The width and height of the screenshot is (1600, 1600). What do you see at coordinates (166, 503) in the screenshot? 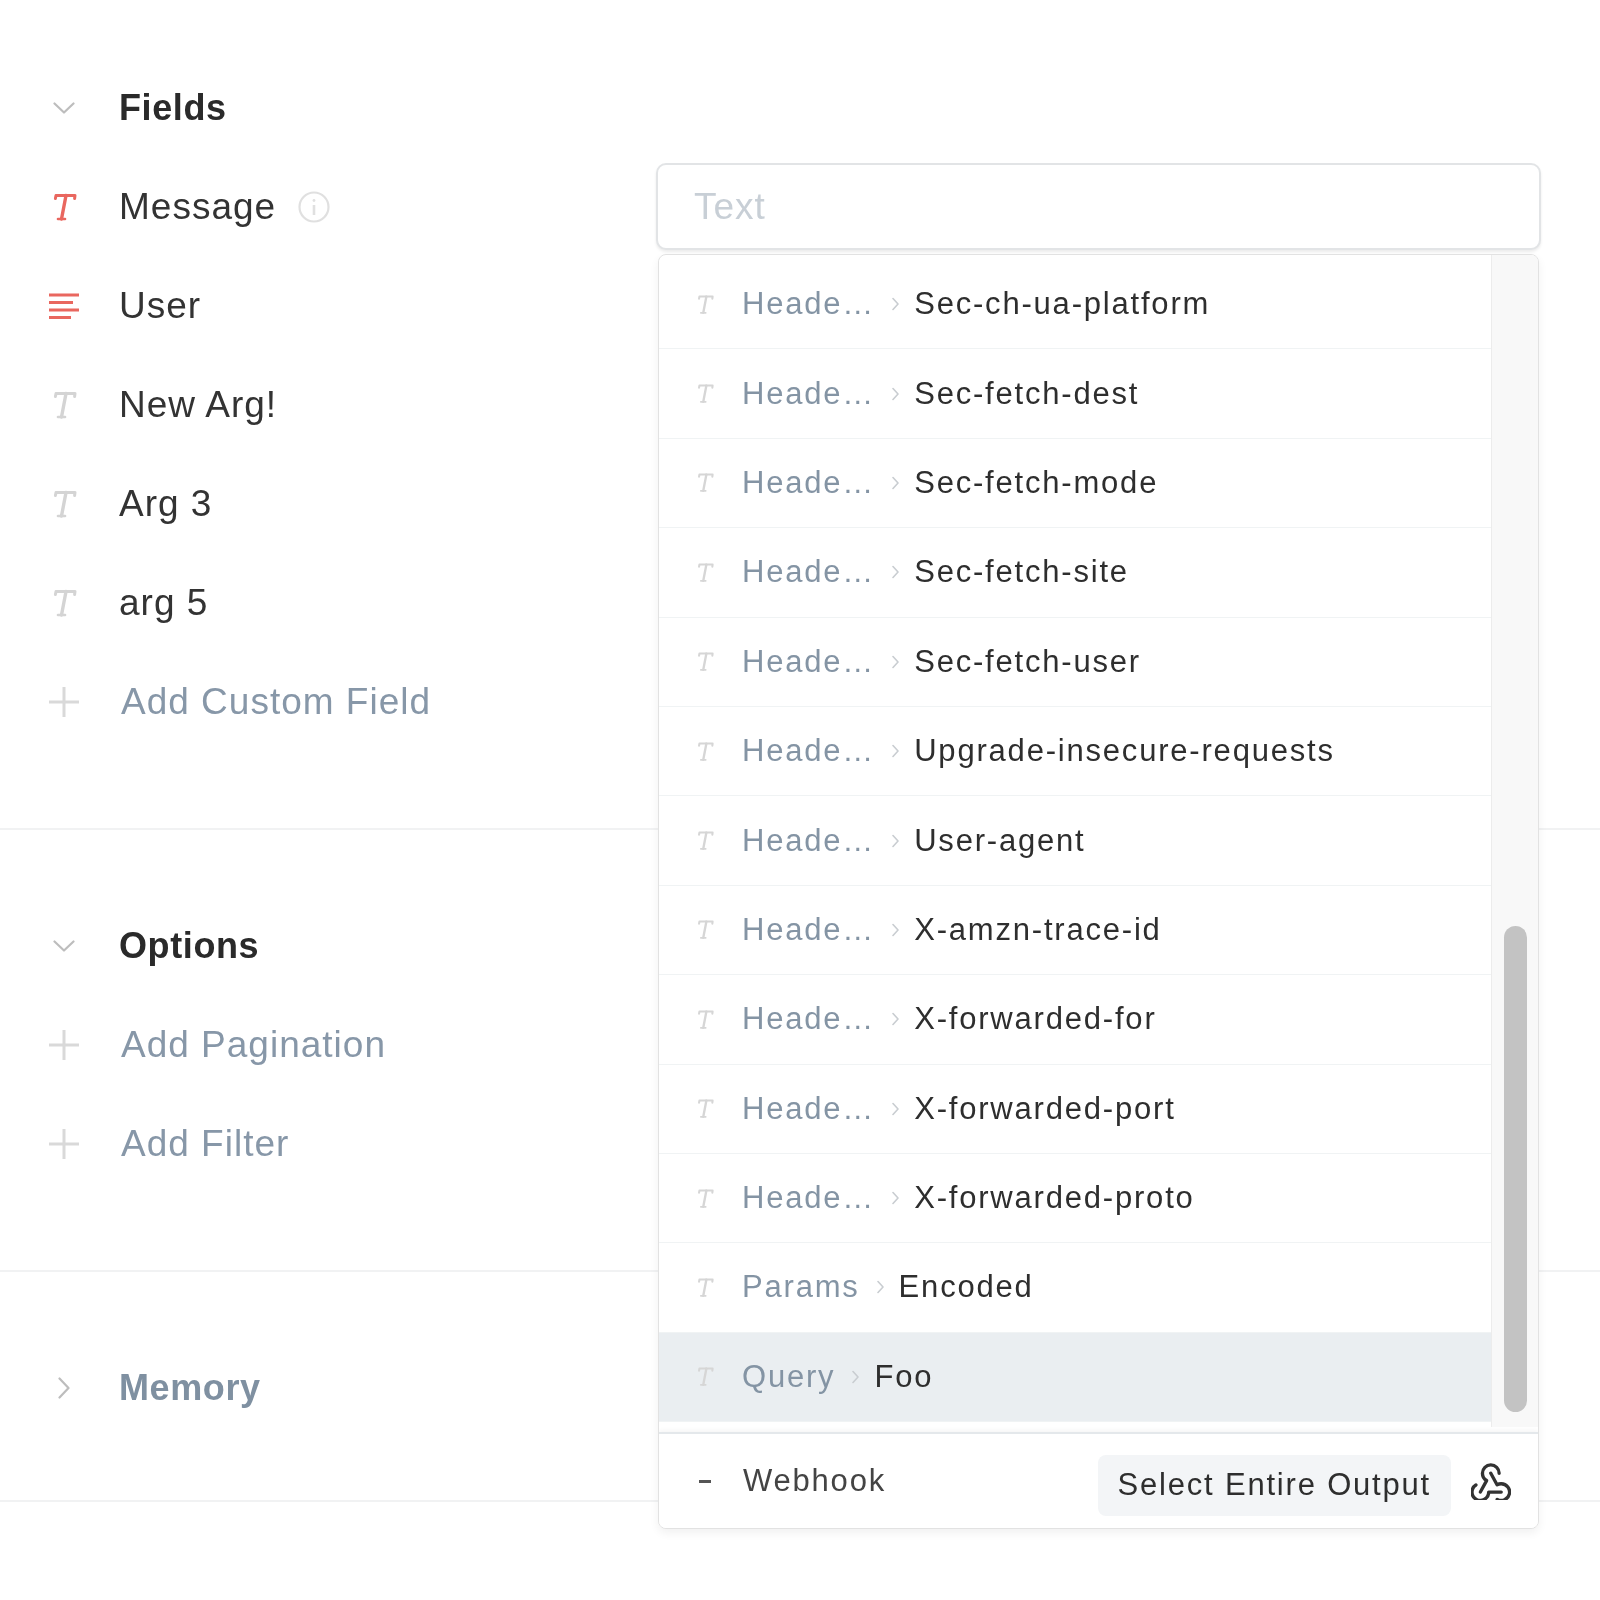
I see `field-label: Arg 3` at bounding box center [166, 503].